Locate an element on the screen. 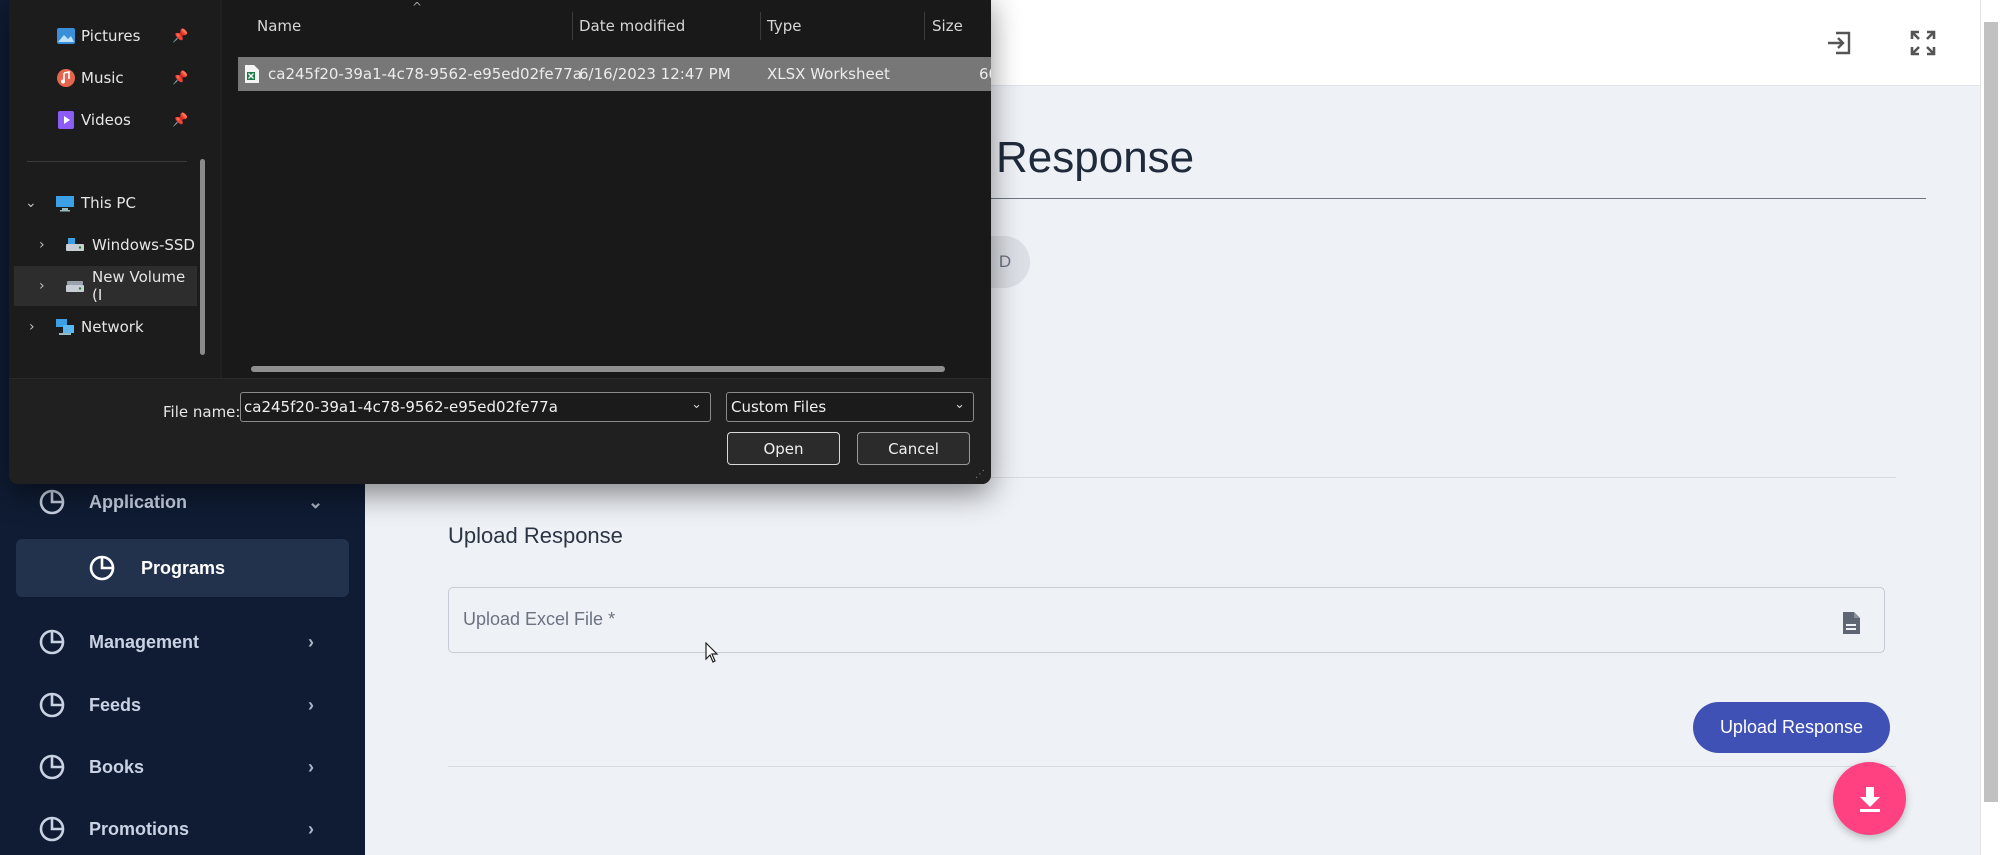 The height and width of the screenshot is (855, 2000). file-date-modified: 6/16/2023 12:47 PM is located at coordinates (655, 74).